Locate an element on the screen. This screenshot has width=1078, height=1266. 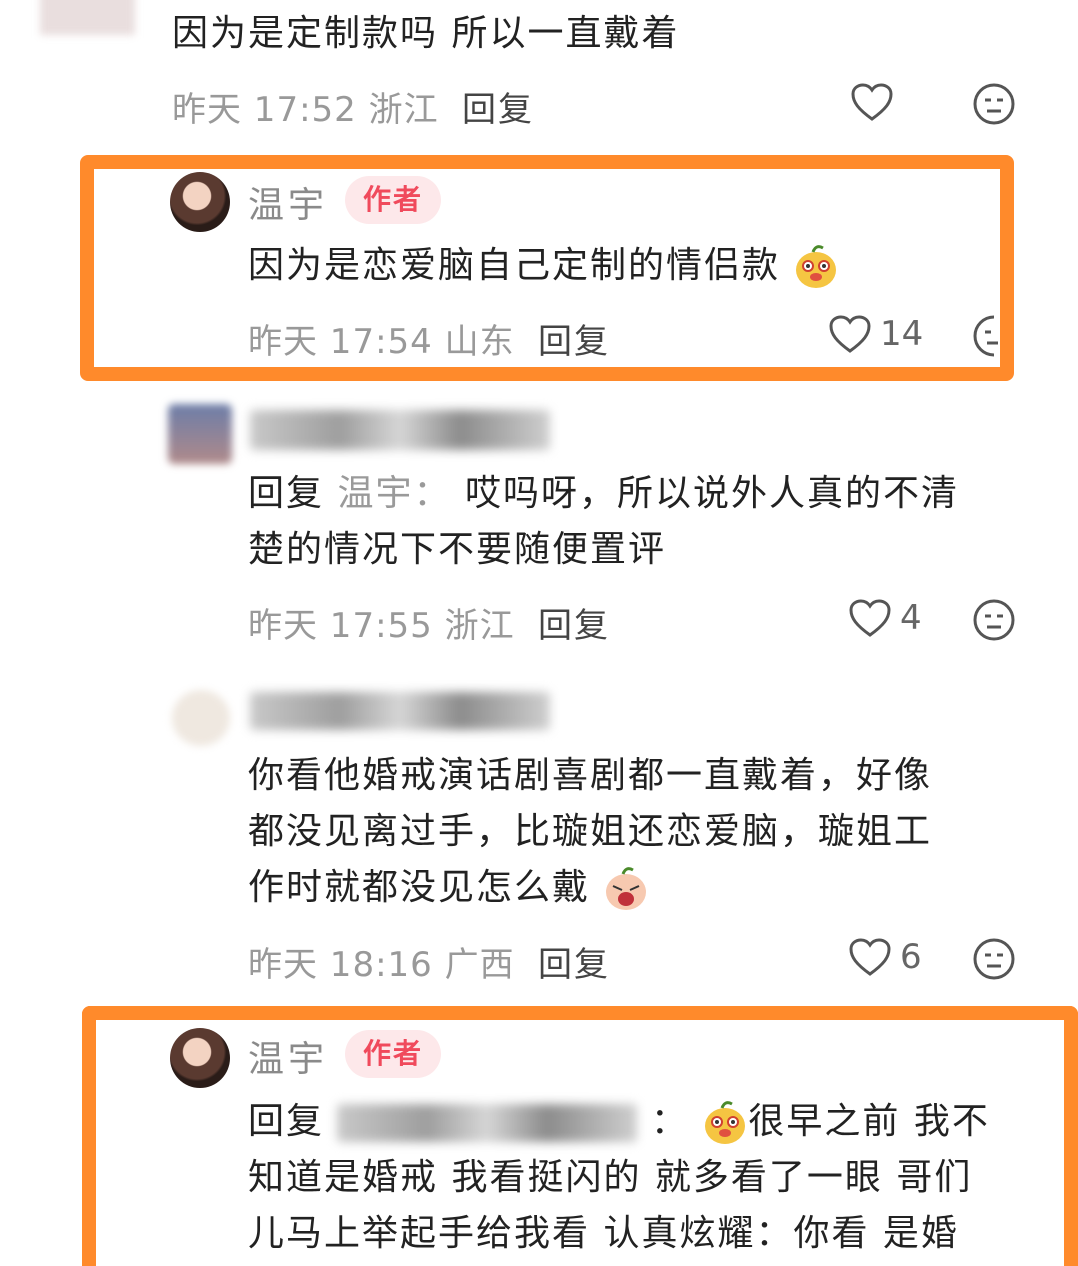
like-button: 4 is located at coordinates (885, 618).